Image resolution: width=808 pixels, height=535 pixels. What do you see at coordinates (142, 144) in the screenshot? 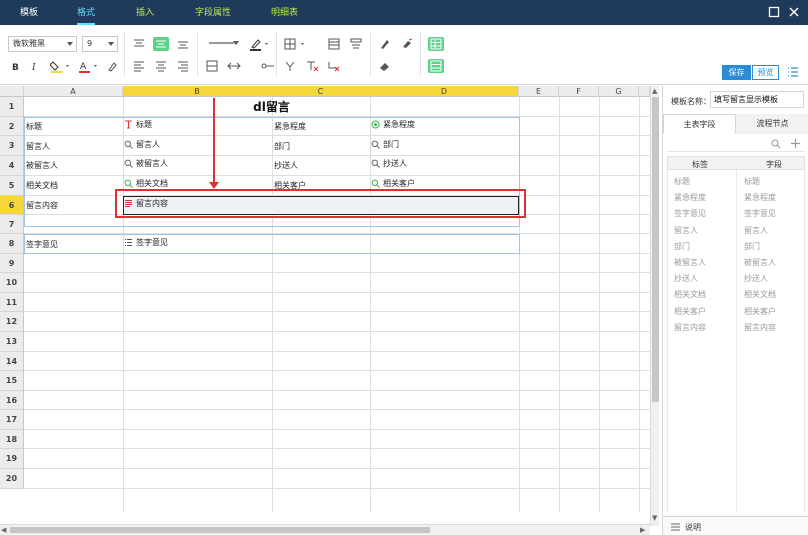
I see `cell-field: 留言人` at bounding box center [142, 144].